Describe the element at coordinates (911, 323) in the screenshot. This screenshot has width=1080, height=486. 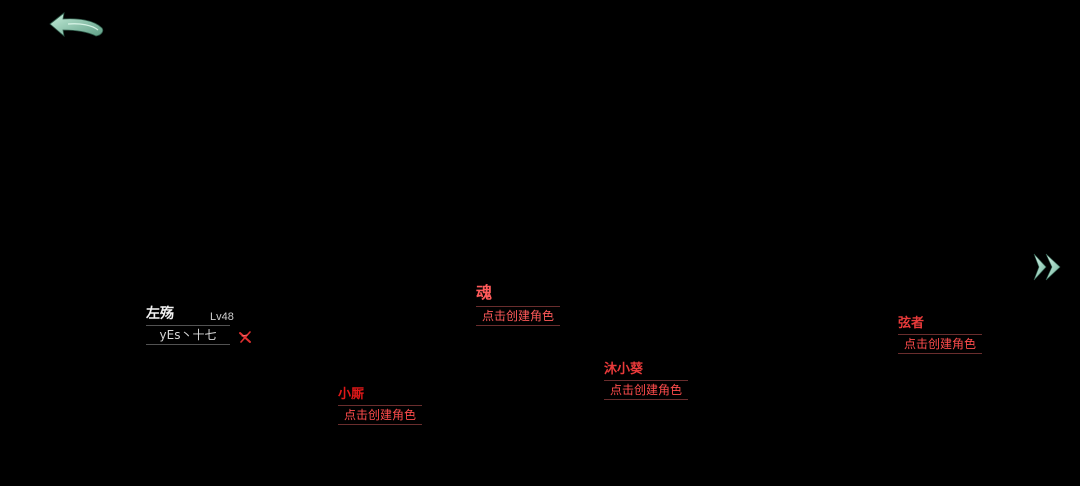
I see `slot-class-name: 弦者` at that location.